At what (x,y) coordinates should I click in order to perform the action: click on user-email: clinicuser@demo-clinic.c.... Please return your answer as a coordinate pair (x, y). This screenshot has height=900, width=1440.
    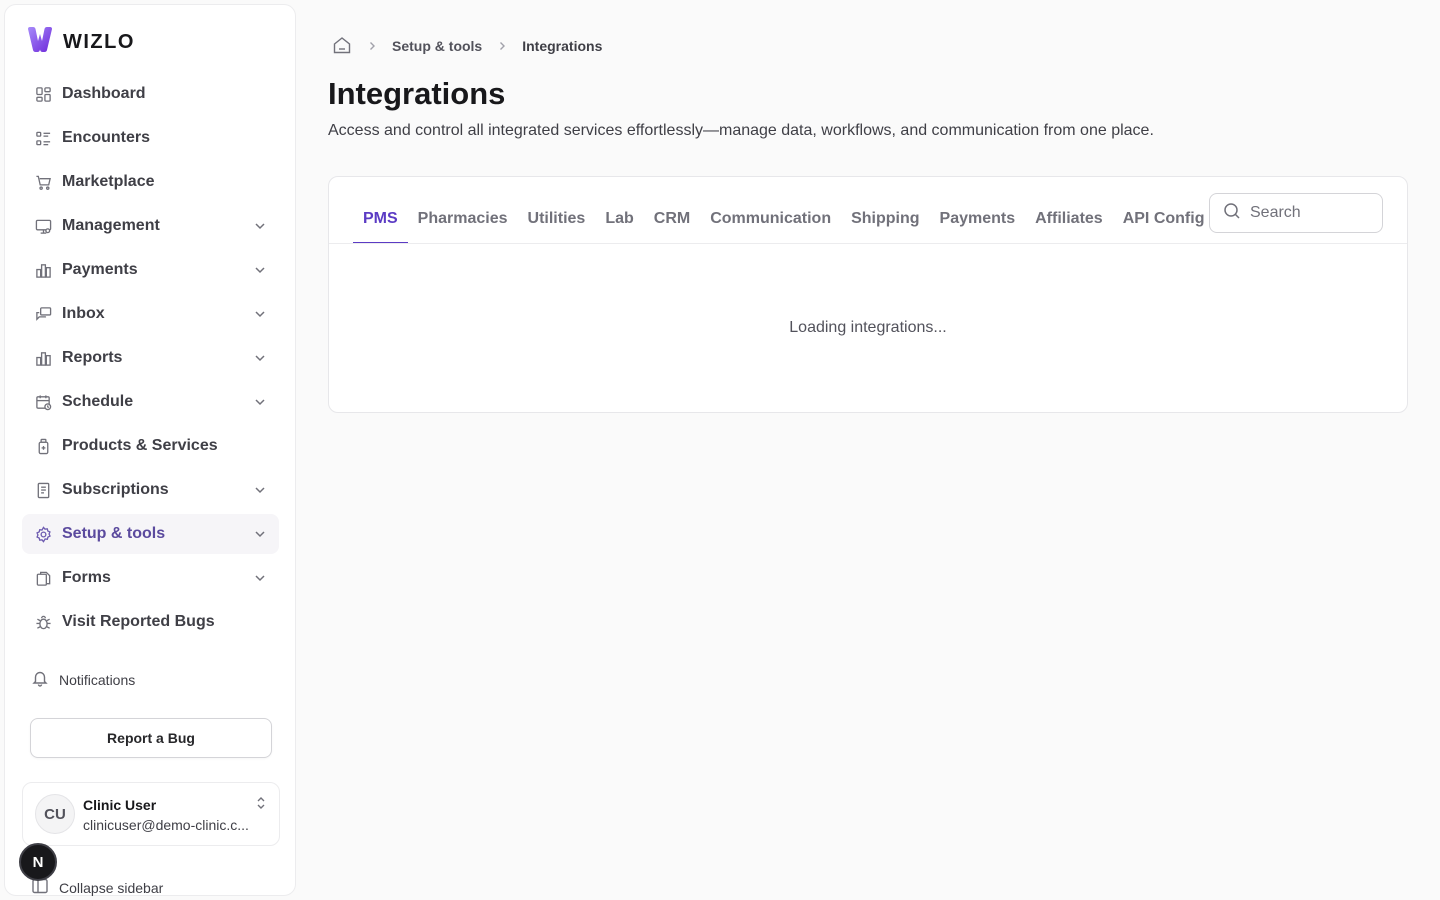
    Looking at the image, I should click on (166, 825).